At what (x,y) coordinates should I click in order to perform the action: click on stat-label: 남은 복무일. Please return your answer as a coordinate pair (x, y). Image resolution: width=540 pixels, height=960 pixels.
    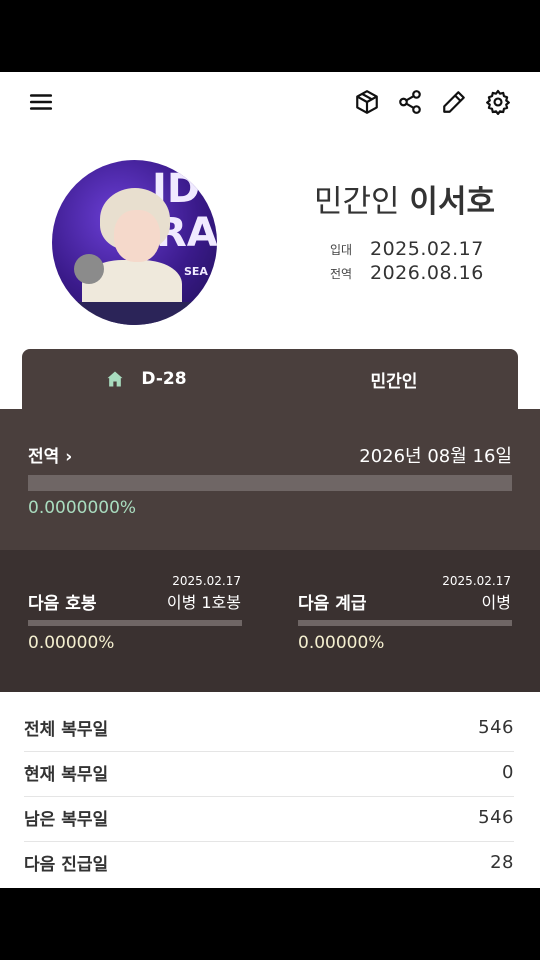
    Looking at the image, I should click on (66, 820).